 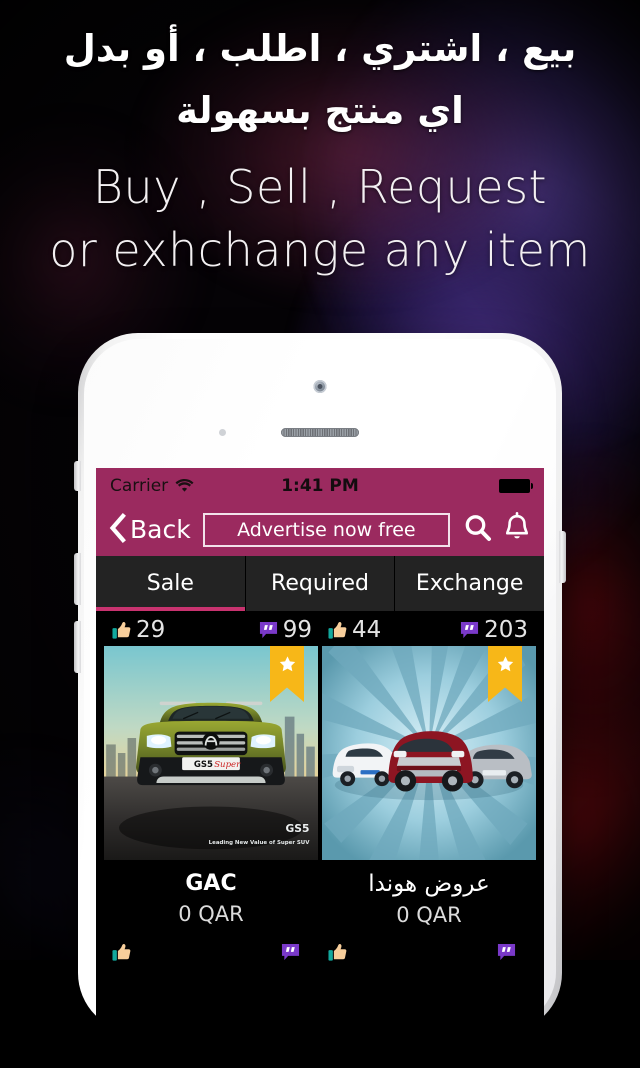 I want to click on listing-title-gac: GAC, so click(x=211, y=883).